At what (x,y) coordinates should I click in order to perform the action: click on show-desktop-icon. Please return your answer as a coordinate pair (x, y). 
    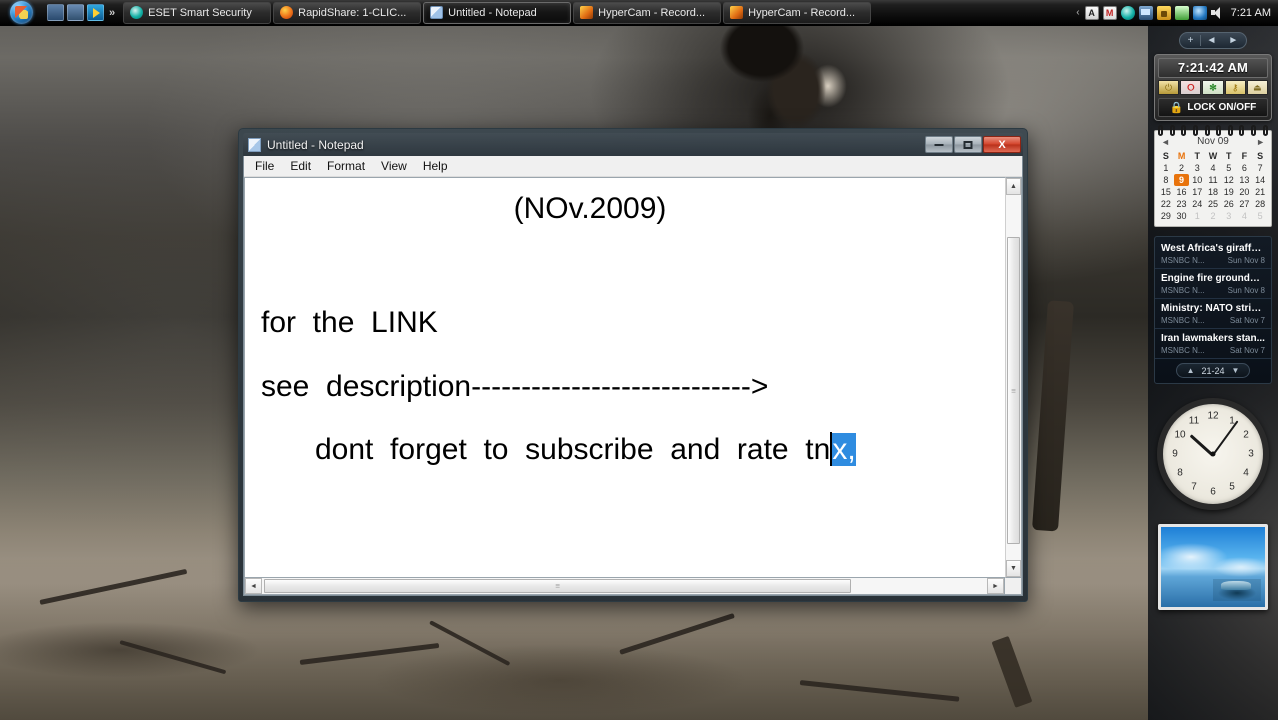
    Looking at the image, I should click on (55, 12).